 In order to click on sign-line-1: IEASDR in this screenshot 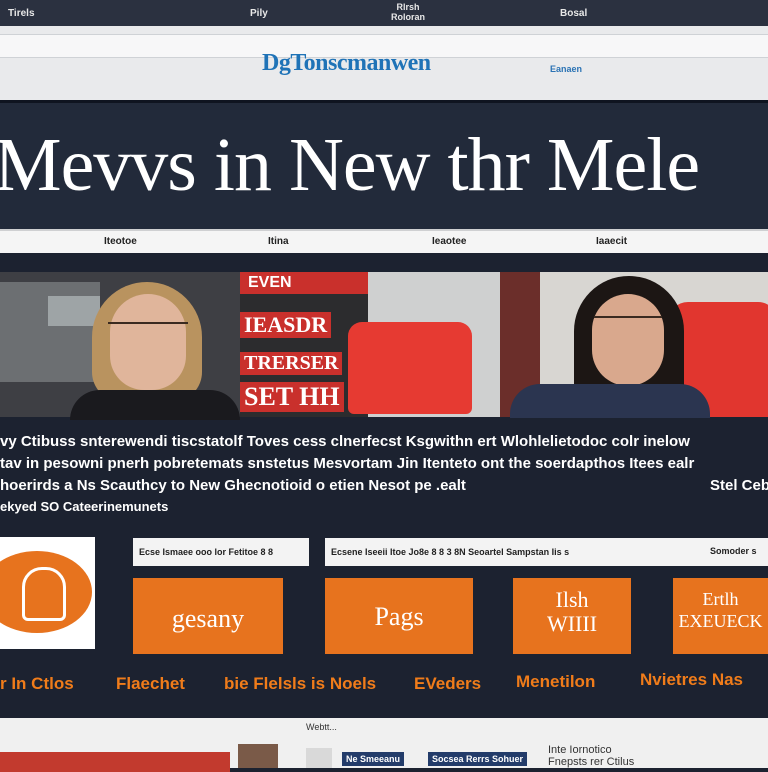, I will do `click(286, 325)`.